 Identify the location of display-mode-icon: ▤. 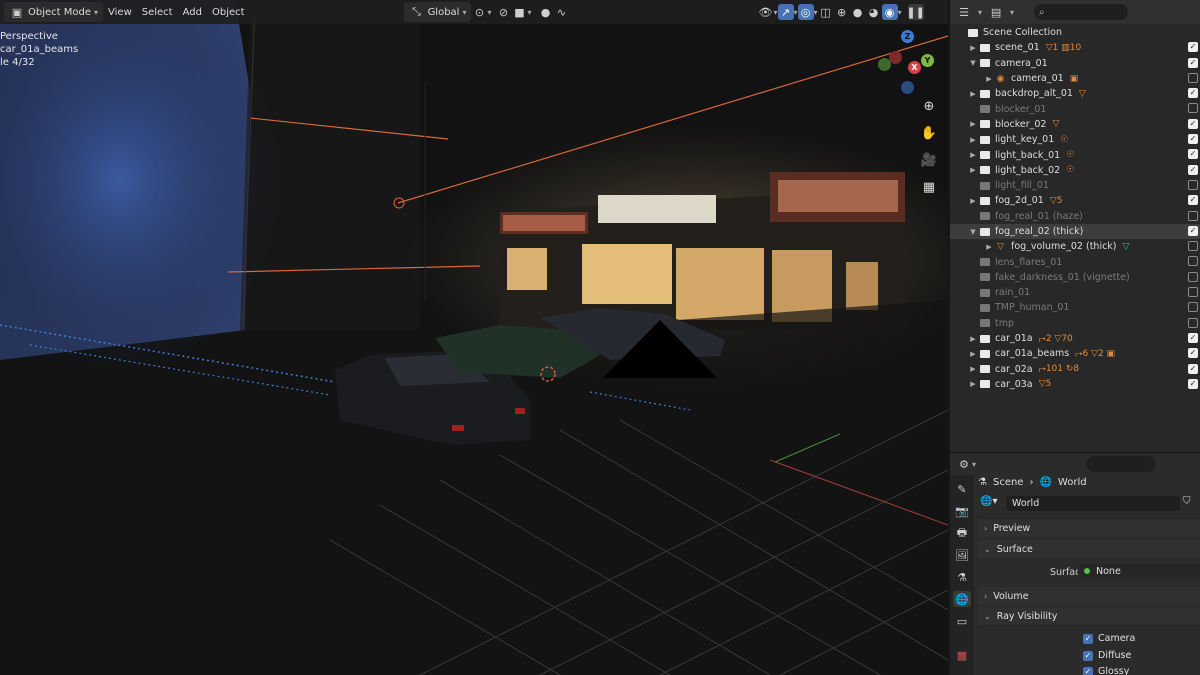
(996, 12).